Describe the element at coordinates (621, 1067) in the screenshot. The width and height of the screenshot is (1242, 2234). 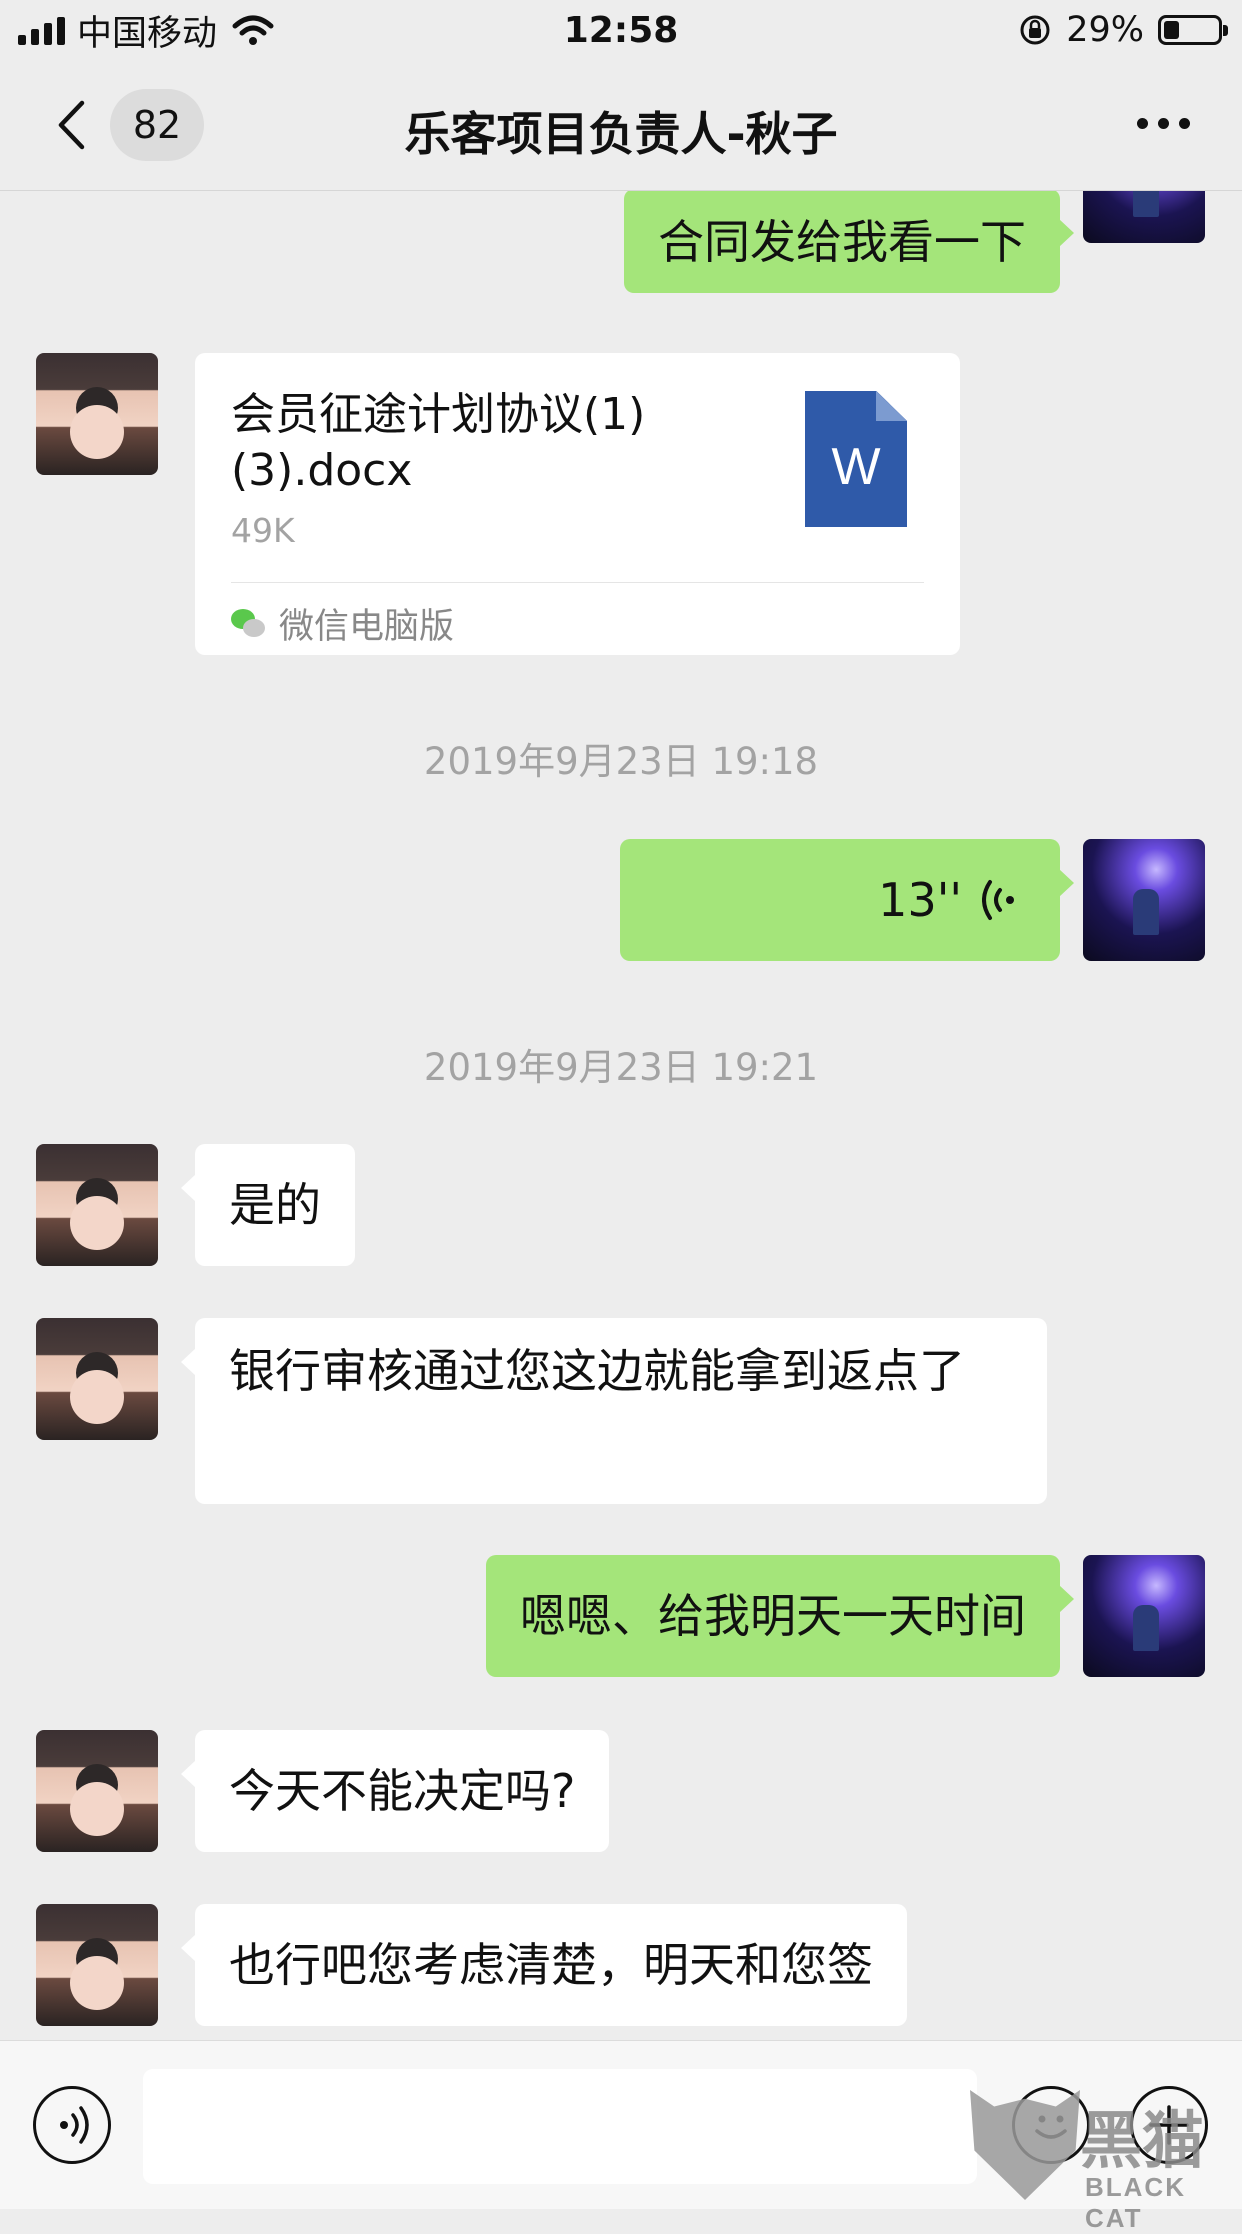
I see `timestamp: 2019年9月23日 19:21` at that location.